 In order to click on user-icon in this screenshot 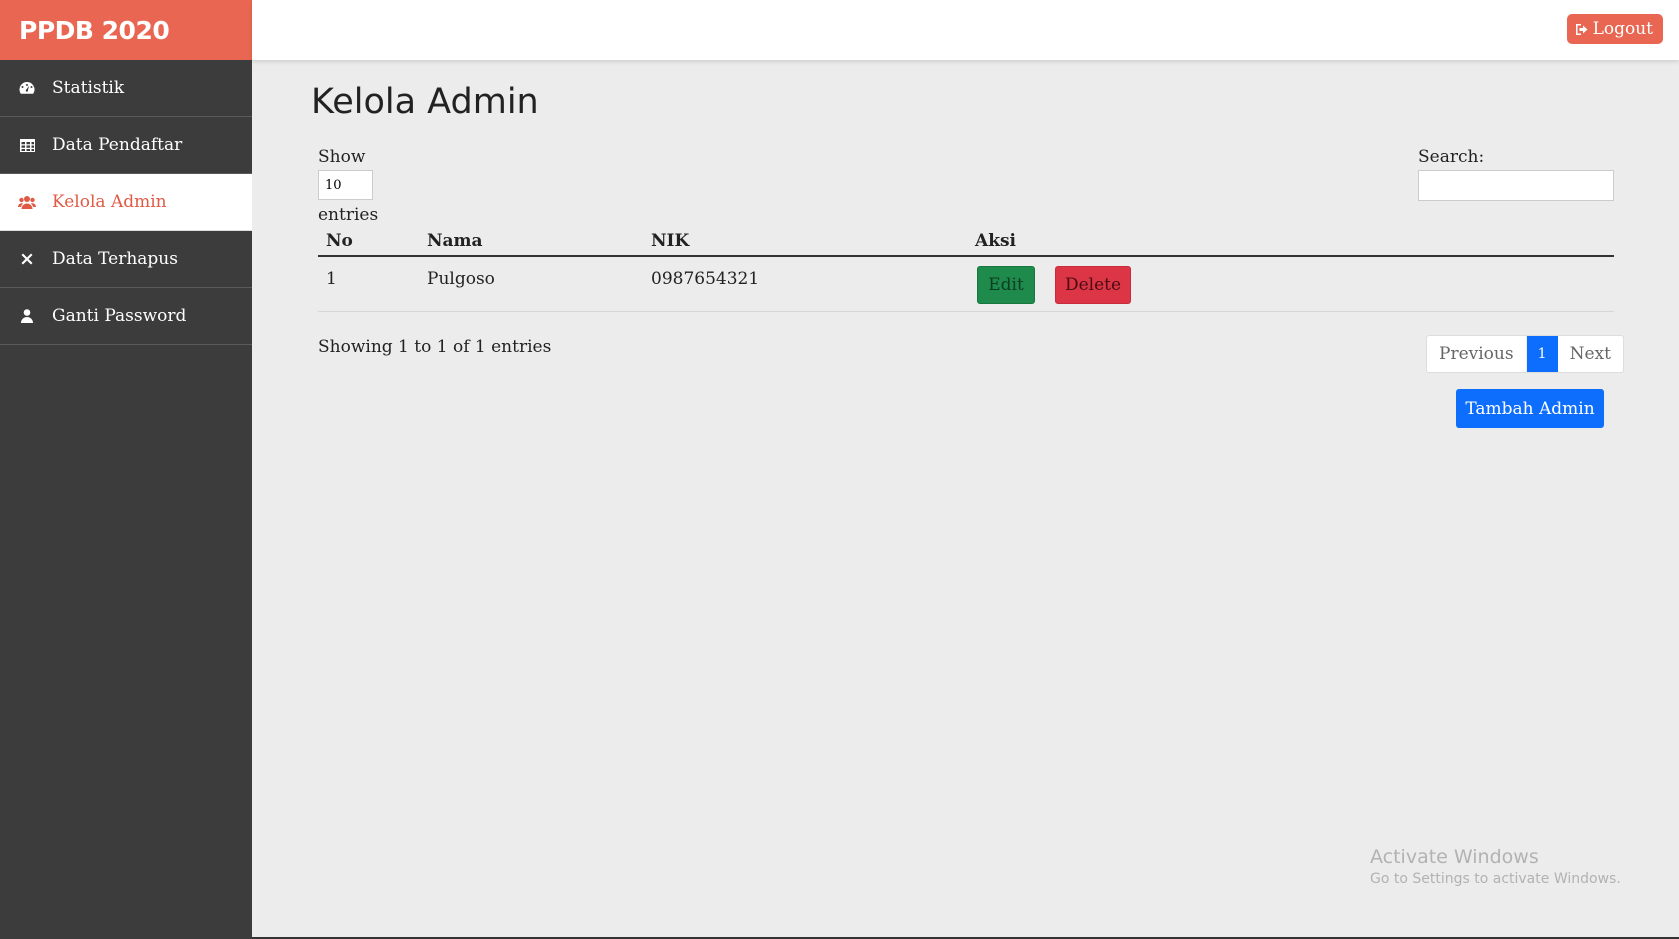, I will do `click(27, 316)`.